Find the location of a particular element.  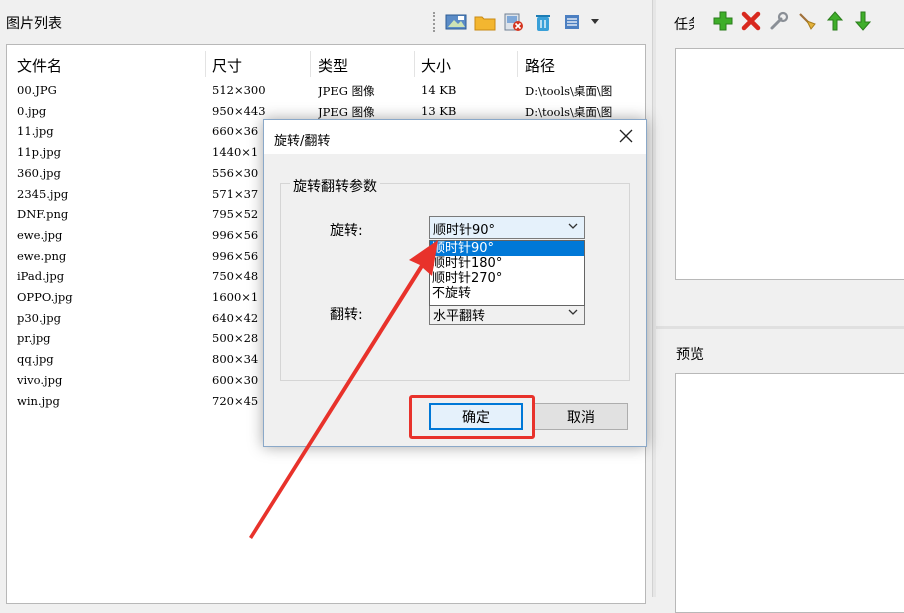

rotate-select: 顺时针90° is located at coordinates (507, 227).